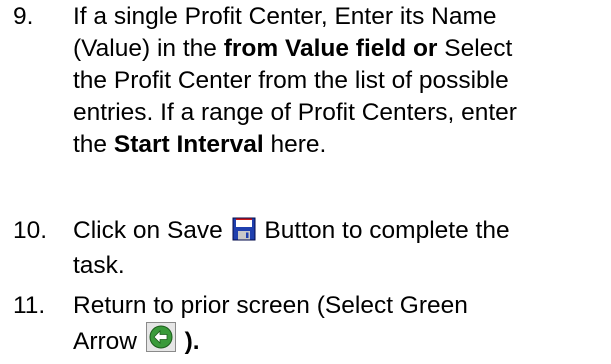 This screenshot has width=611, height=364. Describe the element at coordinates (30, 230) in the screenshot. I see `step-number: 10.` at that location.